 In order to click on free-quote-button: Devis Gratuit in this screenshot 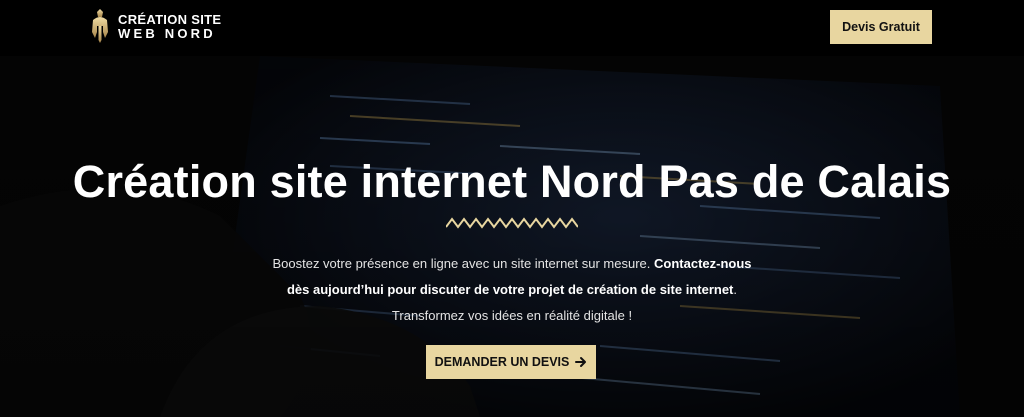, I will do `click(881, 27)`.